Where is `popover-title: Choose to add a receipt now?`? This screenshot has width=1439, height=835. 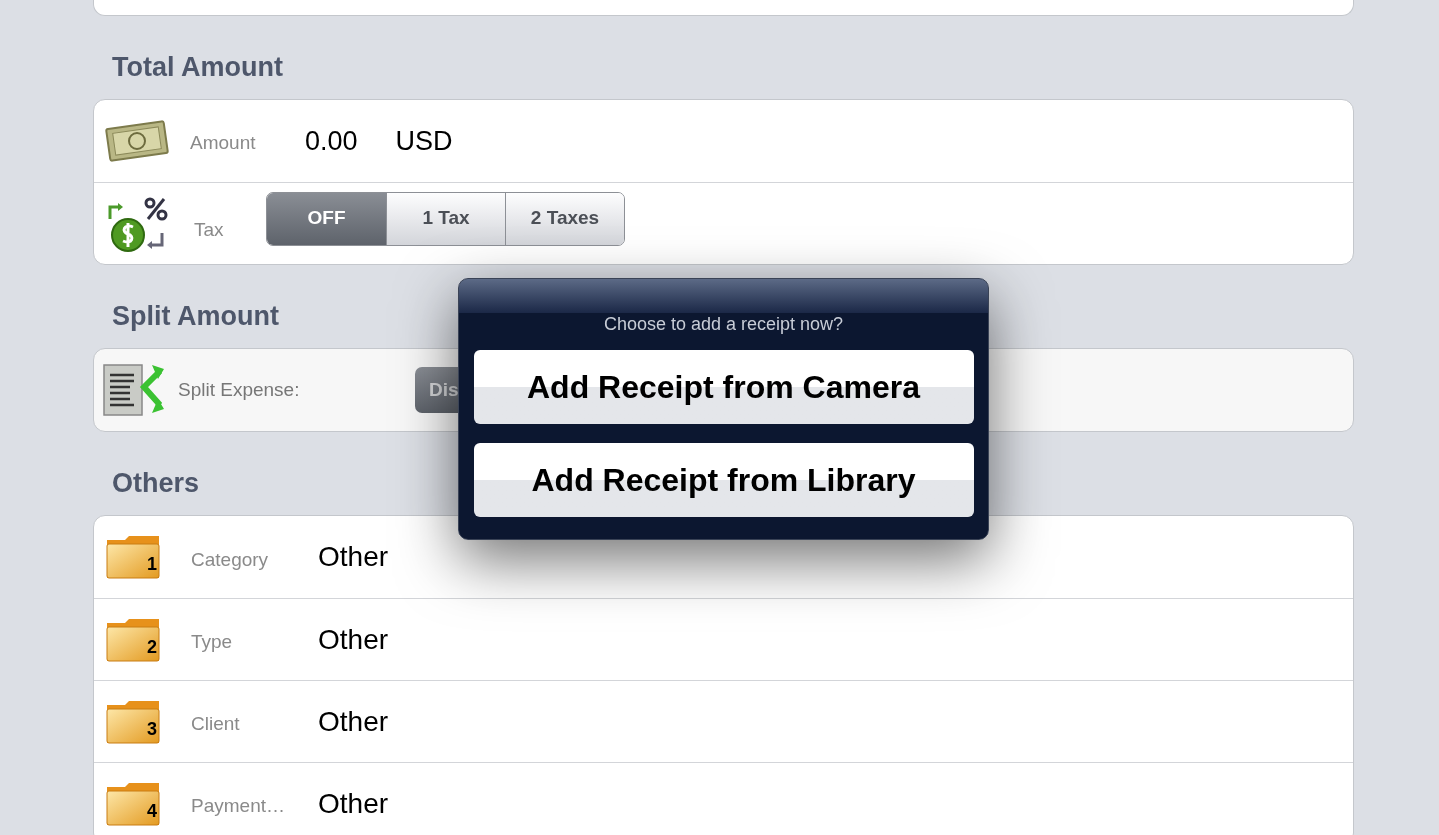
popover-title: Choose to add a receipt now? is located at coordinates (723, 324).